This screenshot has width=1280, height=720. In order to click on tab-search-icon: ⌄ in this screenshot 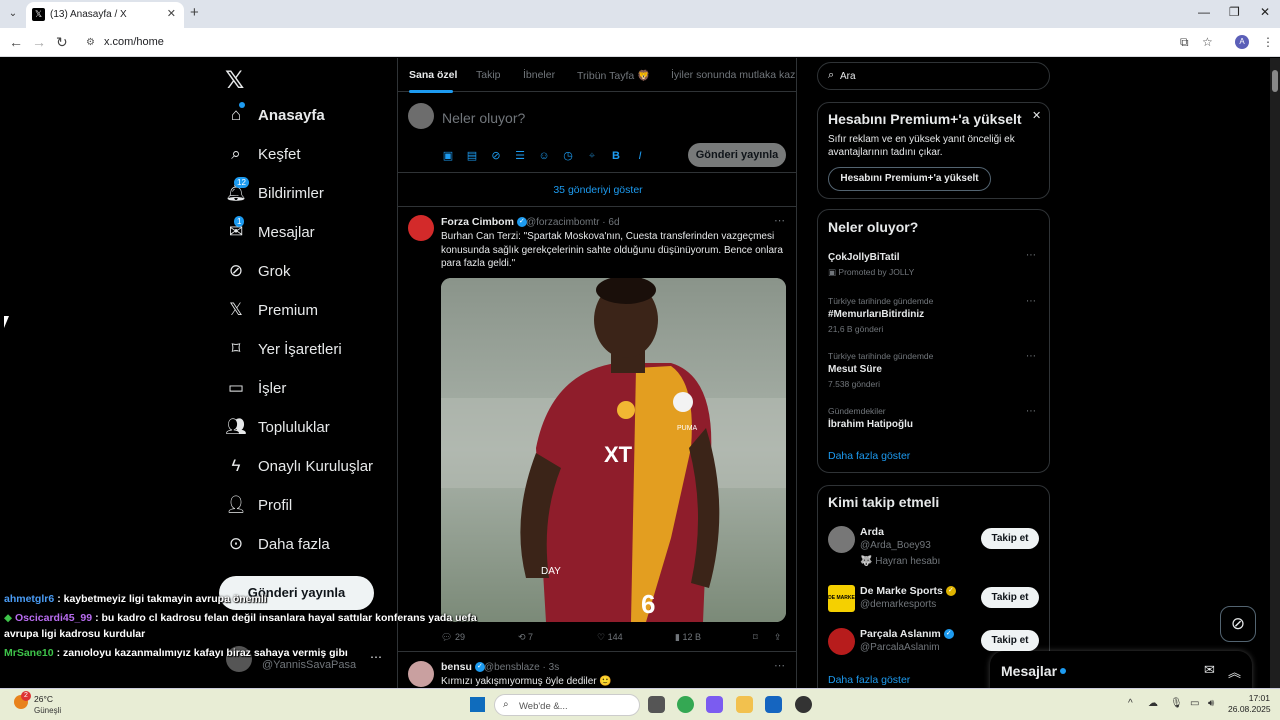, I will do `click(13, 14)`.